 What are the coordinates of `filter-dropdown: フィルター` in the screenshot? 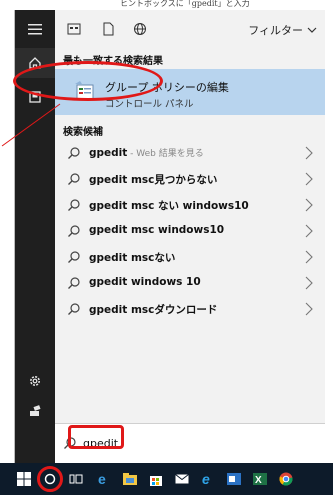 It's located at (282, 30).